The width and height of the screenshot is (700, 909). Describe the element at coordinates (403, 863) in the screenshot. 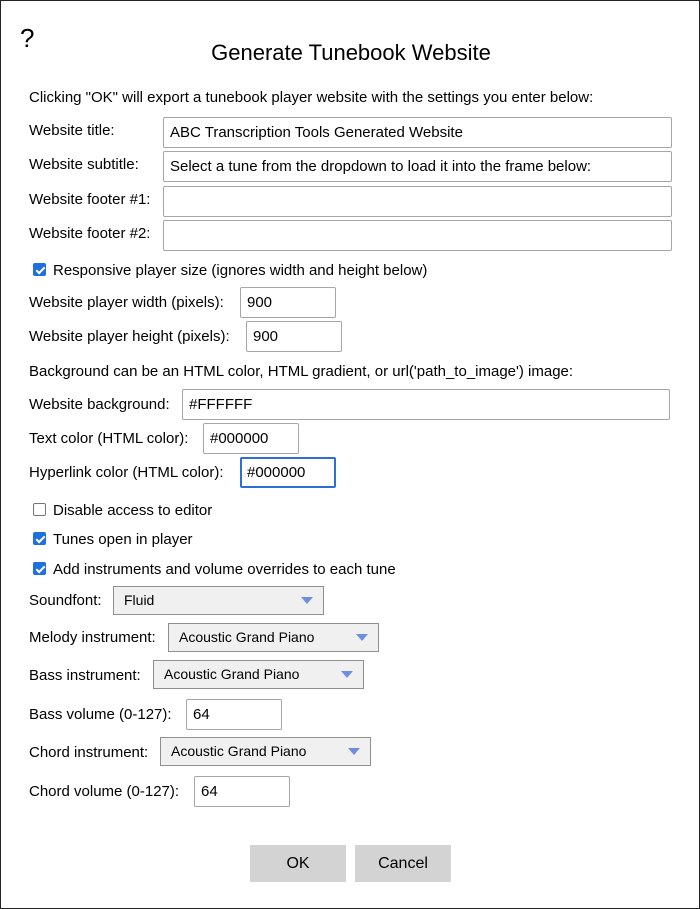

I see `cancel-button: Cancel` at that location.